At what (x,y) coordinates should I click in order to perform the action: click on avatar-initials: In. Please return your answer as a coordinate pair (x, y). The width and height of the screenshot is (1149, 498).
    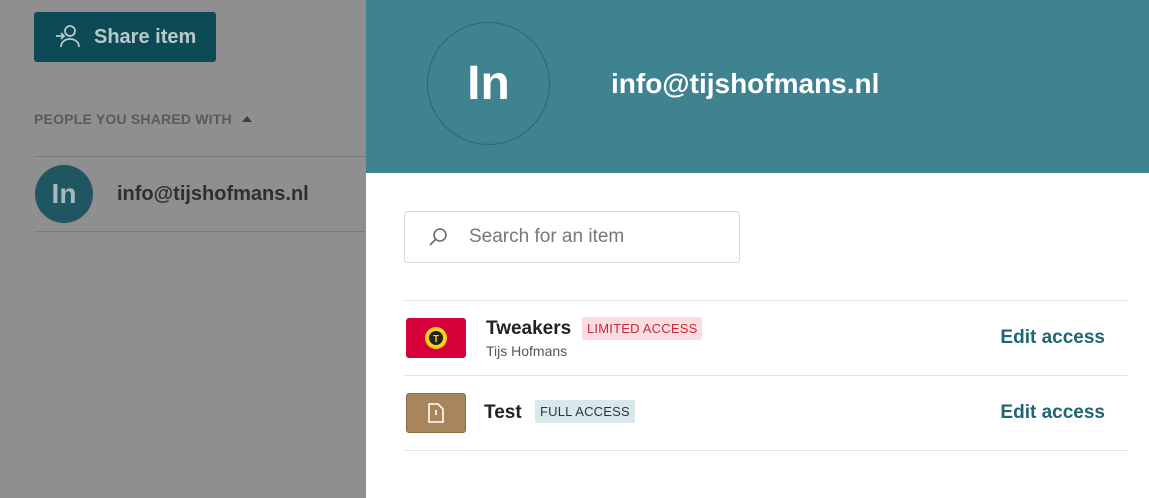
    Looking at the image, I should click on (64, 193).